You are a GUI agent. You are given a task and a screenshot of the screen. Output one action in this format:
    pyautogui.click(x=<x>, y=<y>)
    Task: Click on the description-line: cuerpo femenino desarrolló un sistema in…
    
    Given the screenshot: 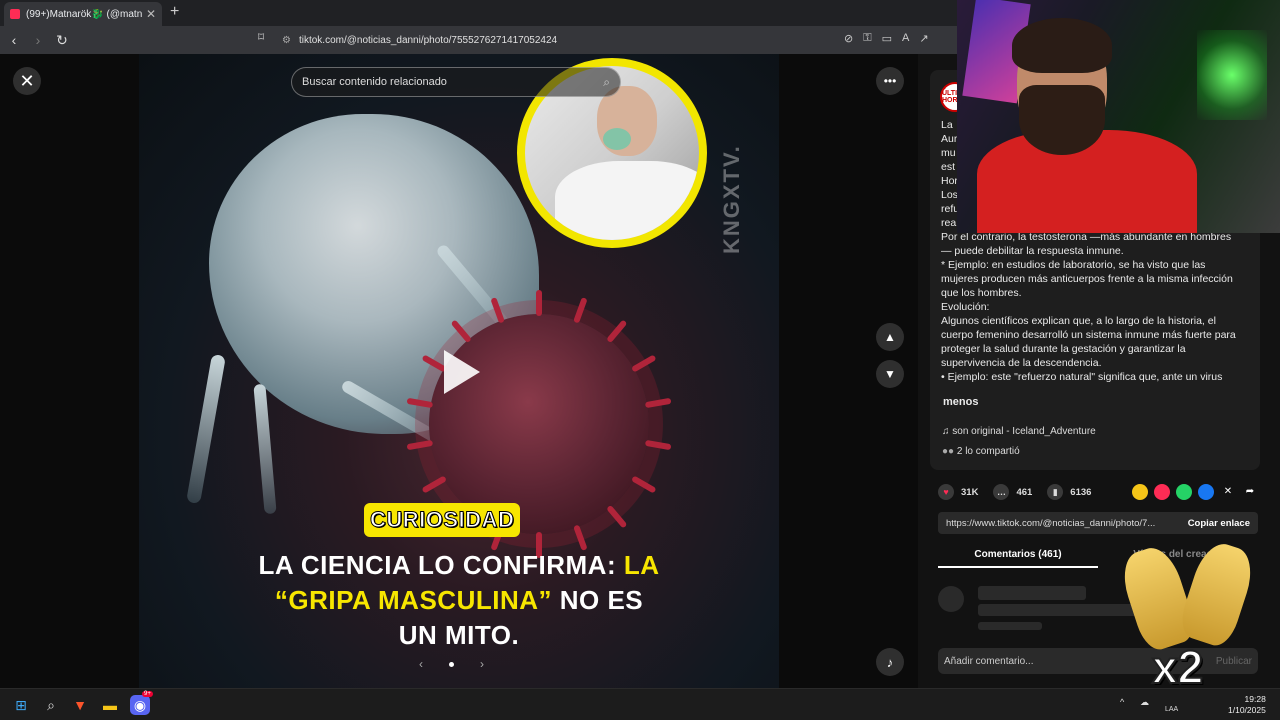 What is the action you would take?
    pyautogui.click(x=1088, y=335)
    